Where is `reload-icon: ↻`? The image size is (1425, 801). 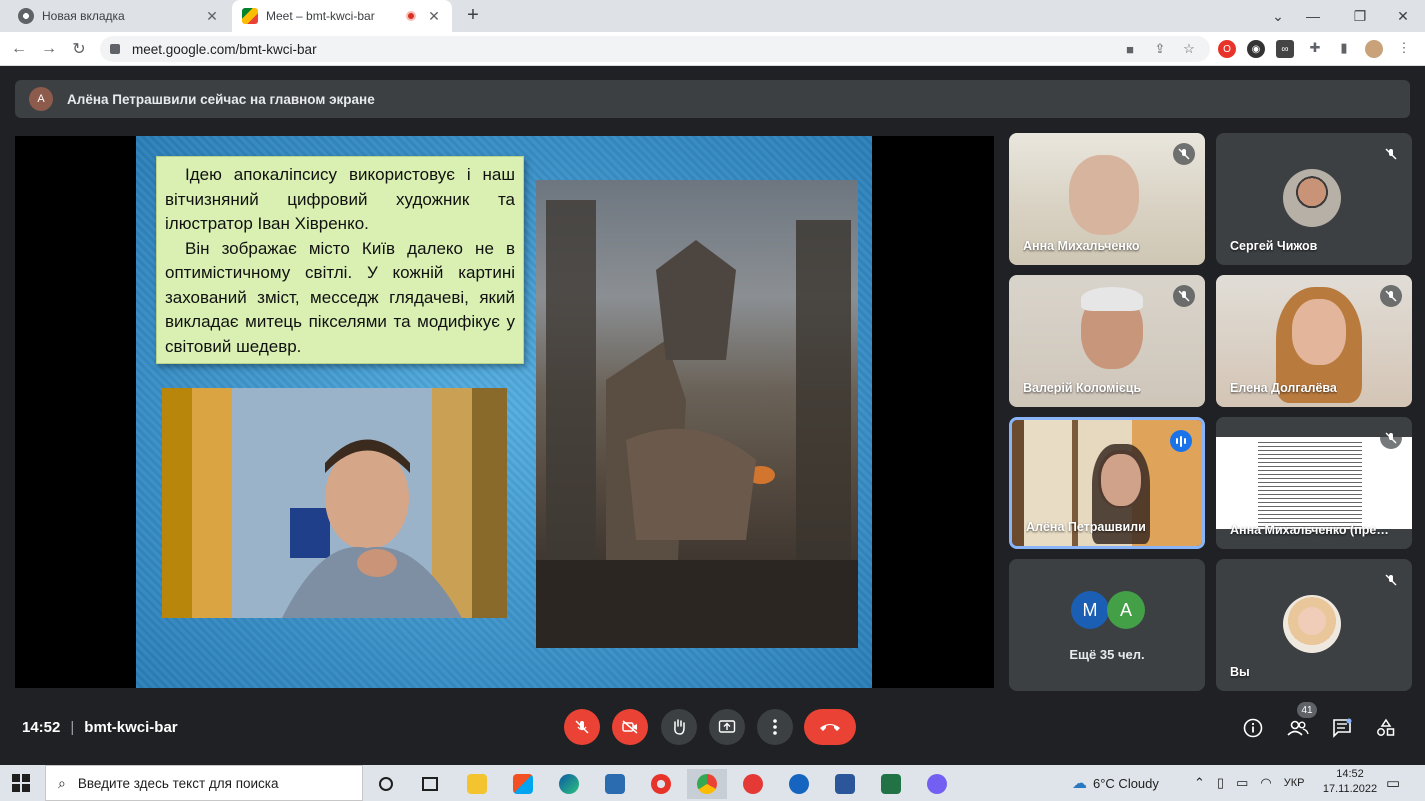
reload-icon: ↻ is located at coordinates (79, 49).